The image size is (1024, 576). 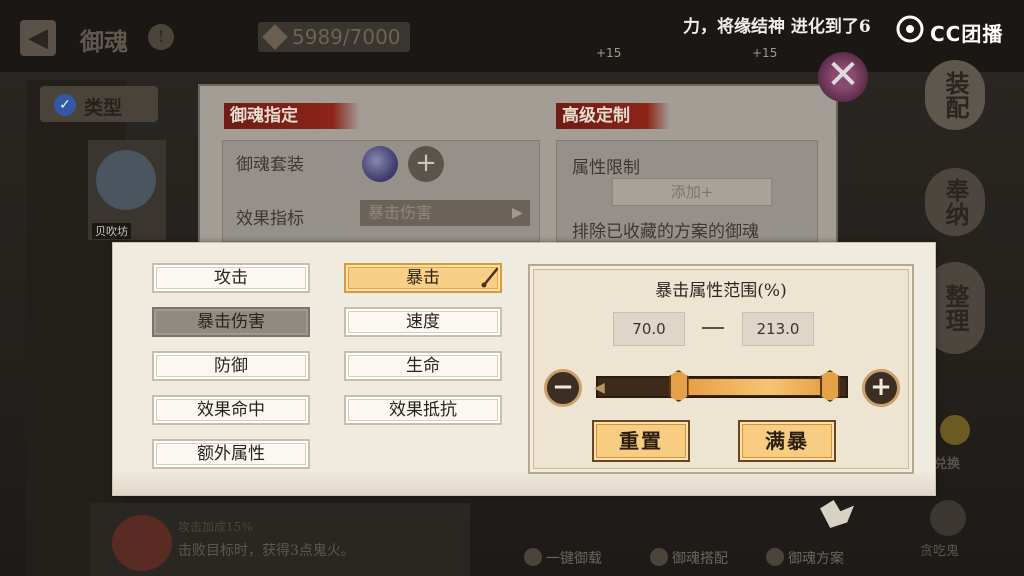 I want to click on soul-count: 5989/7000, so click(x=346, y=37).